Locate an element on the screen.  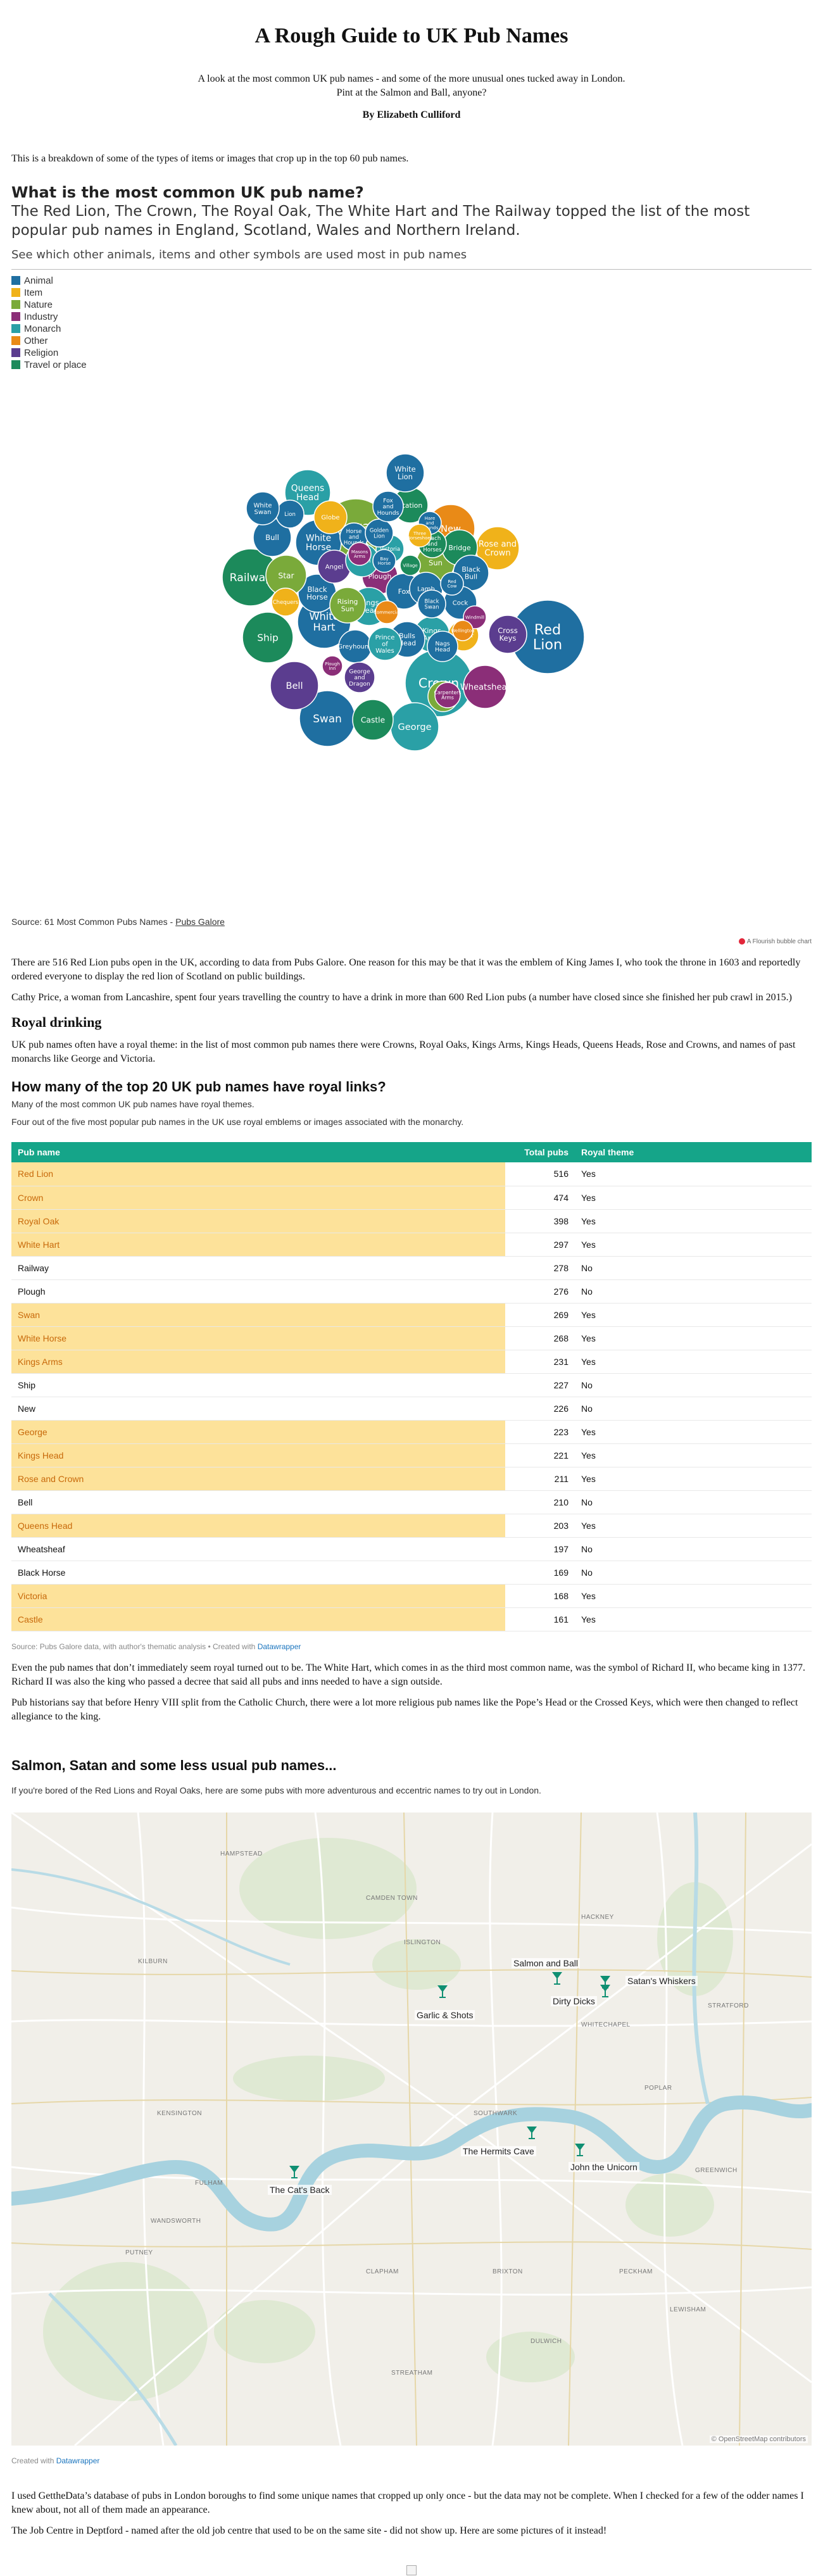
bubble: BayHorse is located at coordinates (384, 561).